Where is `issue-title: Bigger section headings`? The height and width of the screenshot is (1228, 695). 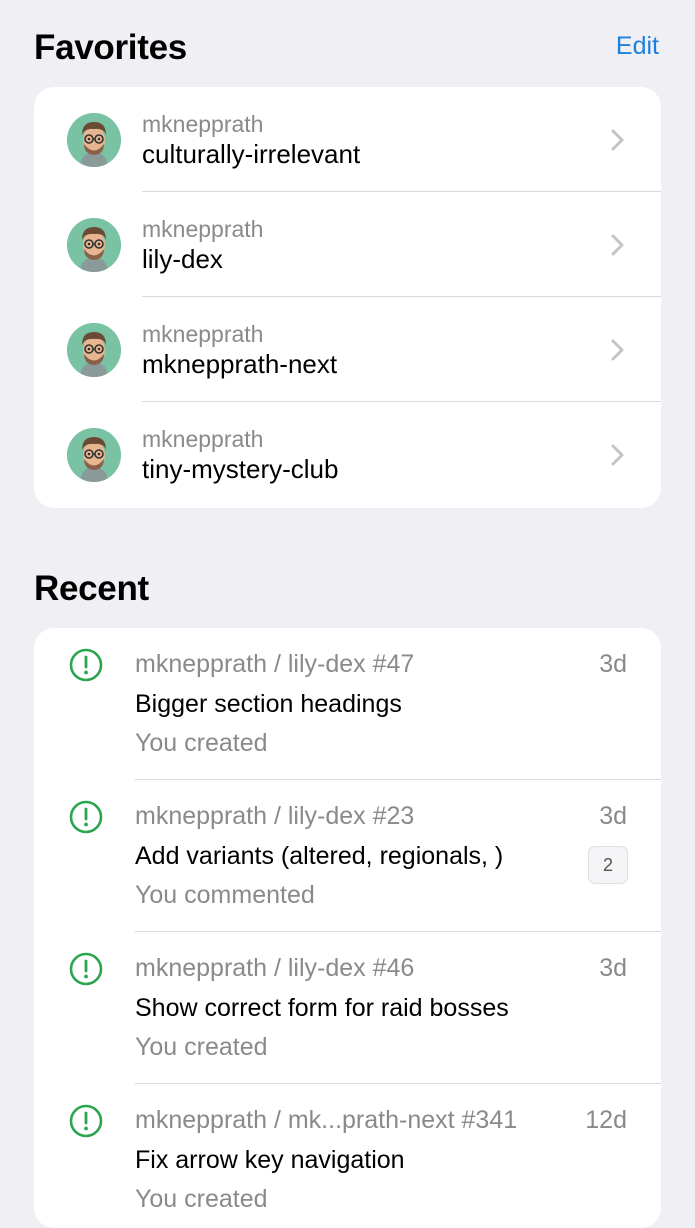
issue-title: Bigger section headings is located at coordinates (268, 704).